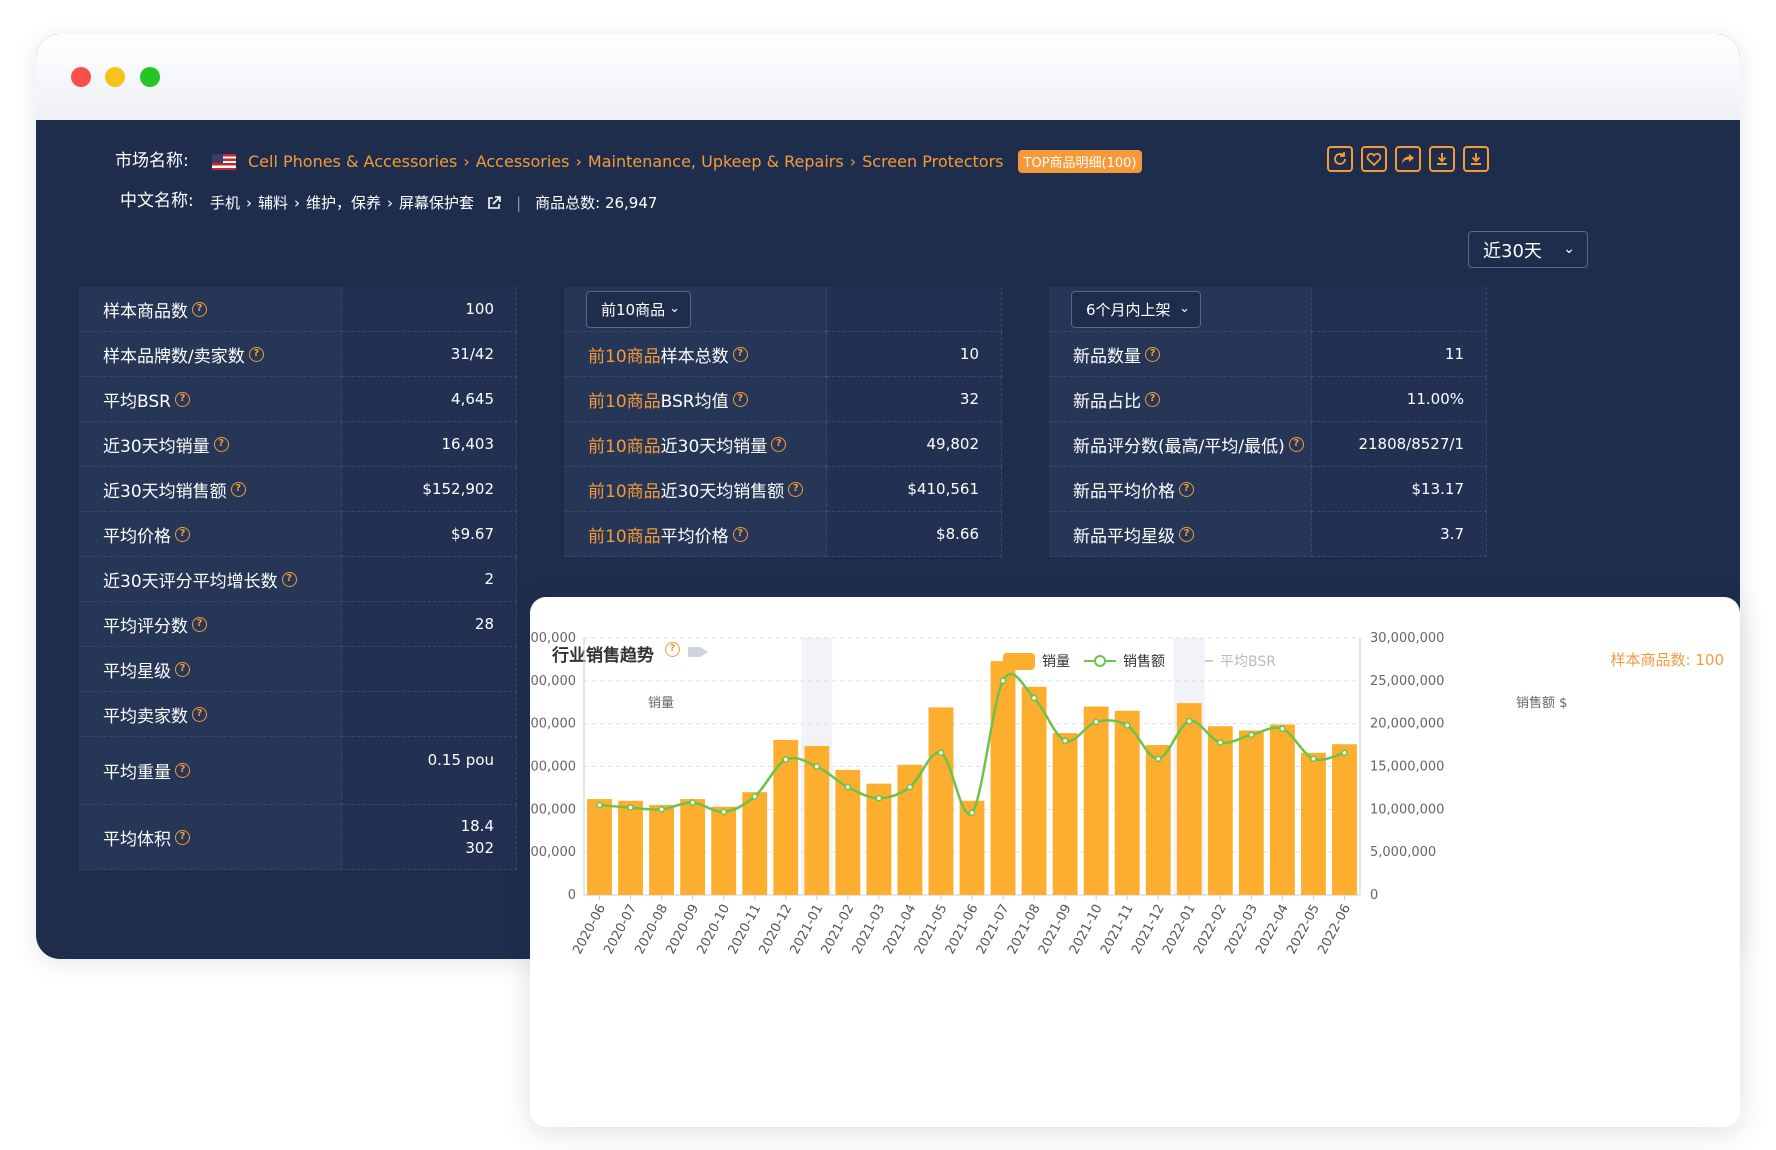  What do you see at coordinates (429, 624) in the screenshot?
I see `row-value: 28` at bounding box center [429, 624].